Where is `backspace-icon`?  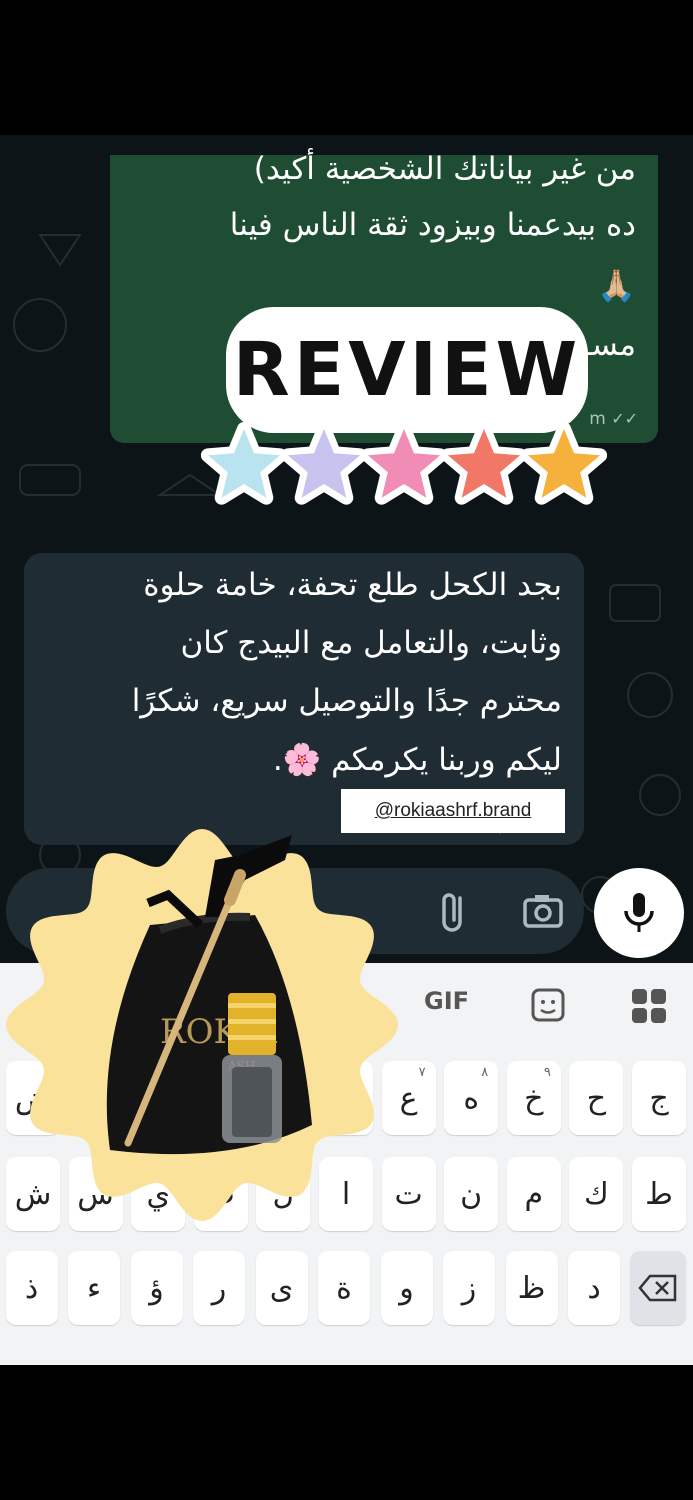
backspace-icon is located at coordinates (657, 1288).